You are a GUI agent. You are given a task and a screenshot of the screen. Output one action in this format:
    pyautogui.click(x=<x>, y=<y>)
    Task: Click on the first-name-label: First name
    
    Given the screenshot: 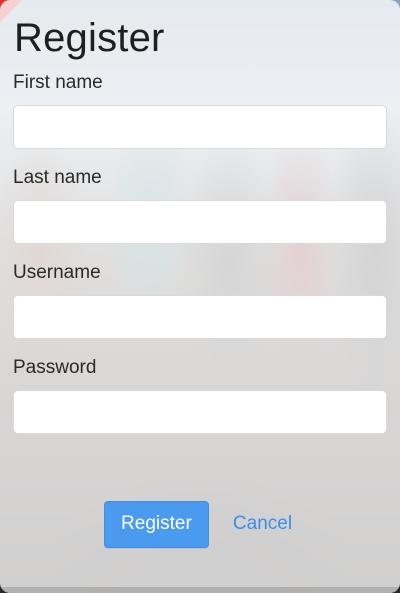 What is the action you would take?
    pyautogui.click(x=58, y=82)
    